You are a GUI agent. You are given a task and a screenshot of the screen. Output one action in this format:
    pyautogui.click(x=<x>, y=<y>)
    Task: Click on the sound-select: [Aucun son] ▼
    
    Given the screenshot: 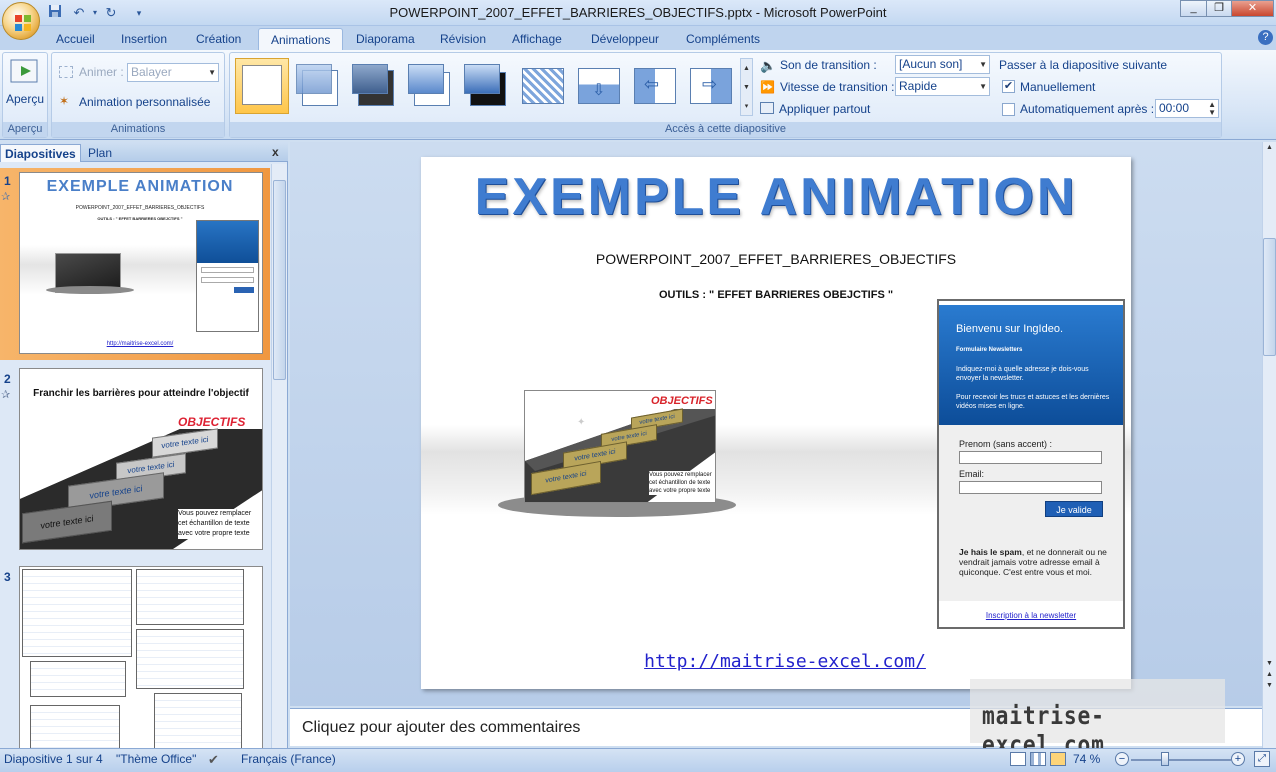 What is the action you would take?
    pyautogui.click(x=942, y=64)
    